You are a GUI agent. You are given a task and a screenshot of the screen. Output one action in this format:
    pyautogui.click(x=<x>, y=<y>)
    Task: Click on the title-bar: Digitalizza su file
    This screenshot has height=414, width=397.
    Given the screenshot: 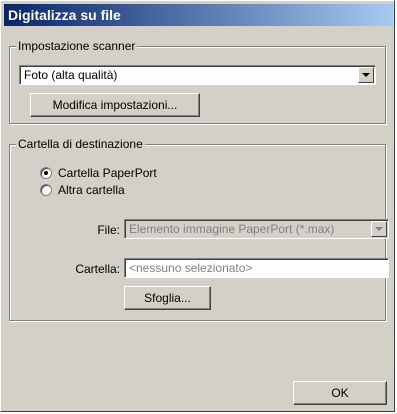 What is the action you would take?
    pyautogui.click(x=198, y=15)
    